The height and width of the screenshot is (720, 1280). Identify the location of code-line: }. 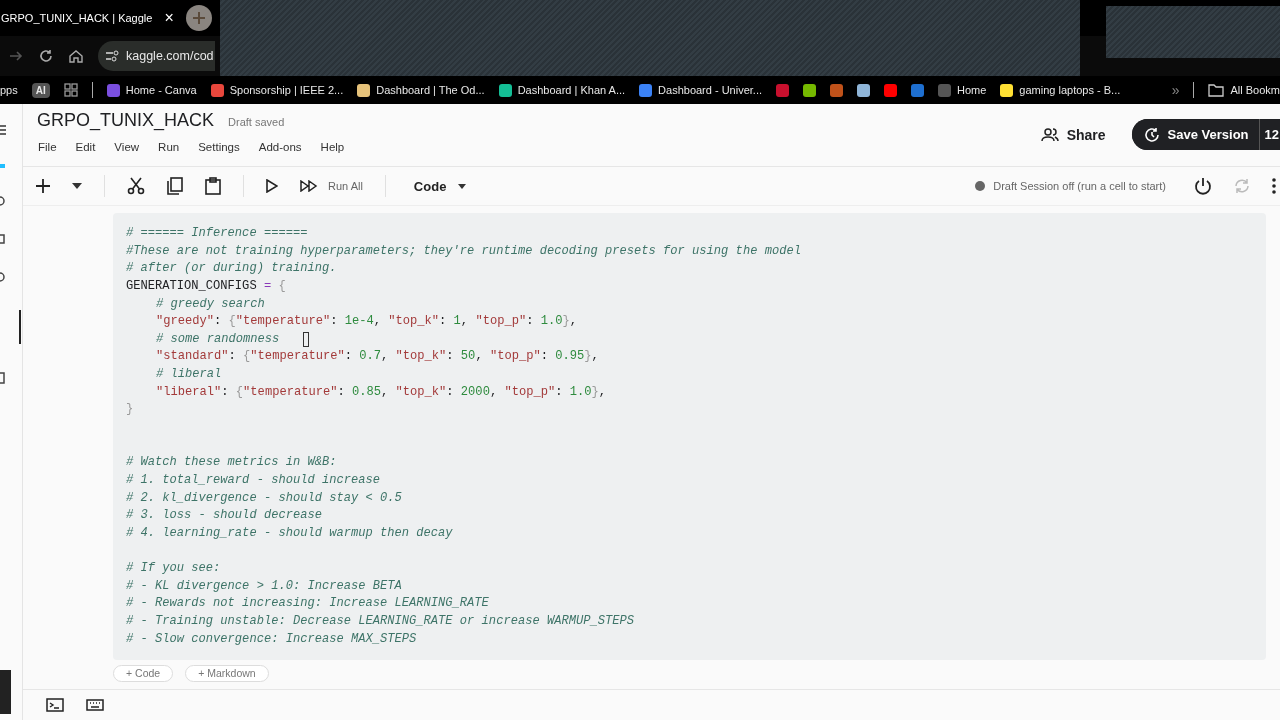
(130, 410).